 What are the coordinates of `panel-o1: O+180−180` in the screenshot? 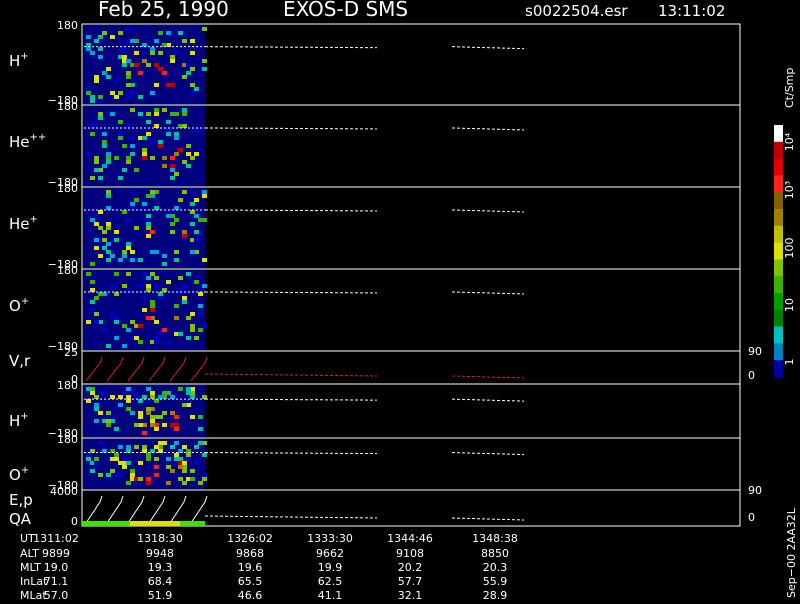 It's located at (375, 308).